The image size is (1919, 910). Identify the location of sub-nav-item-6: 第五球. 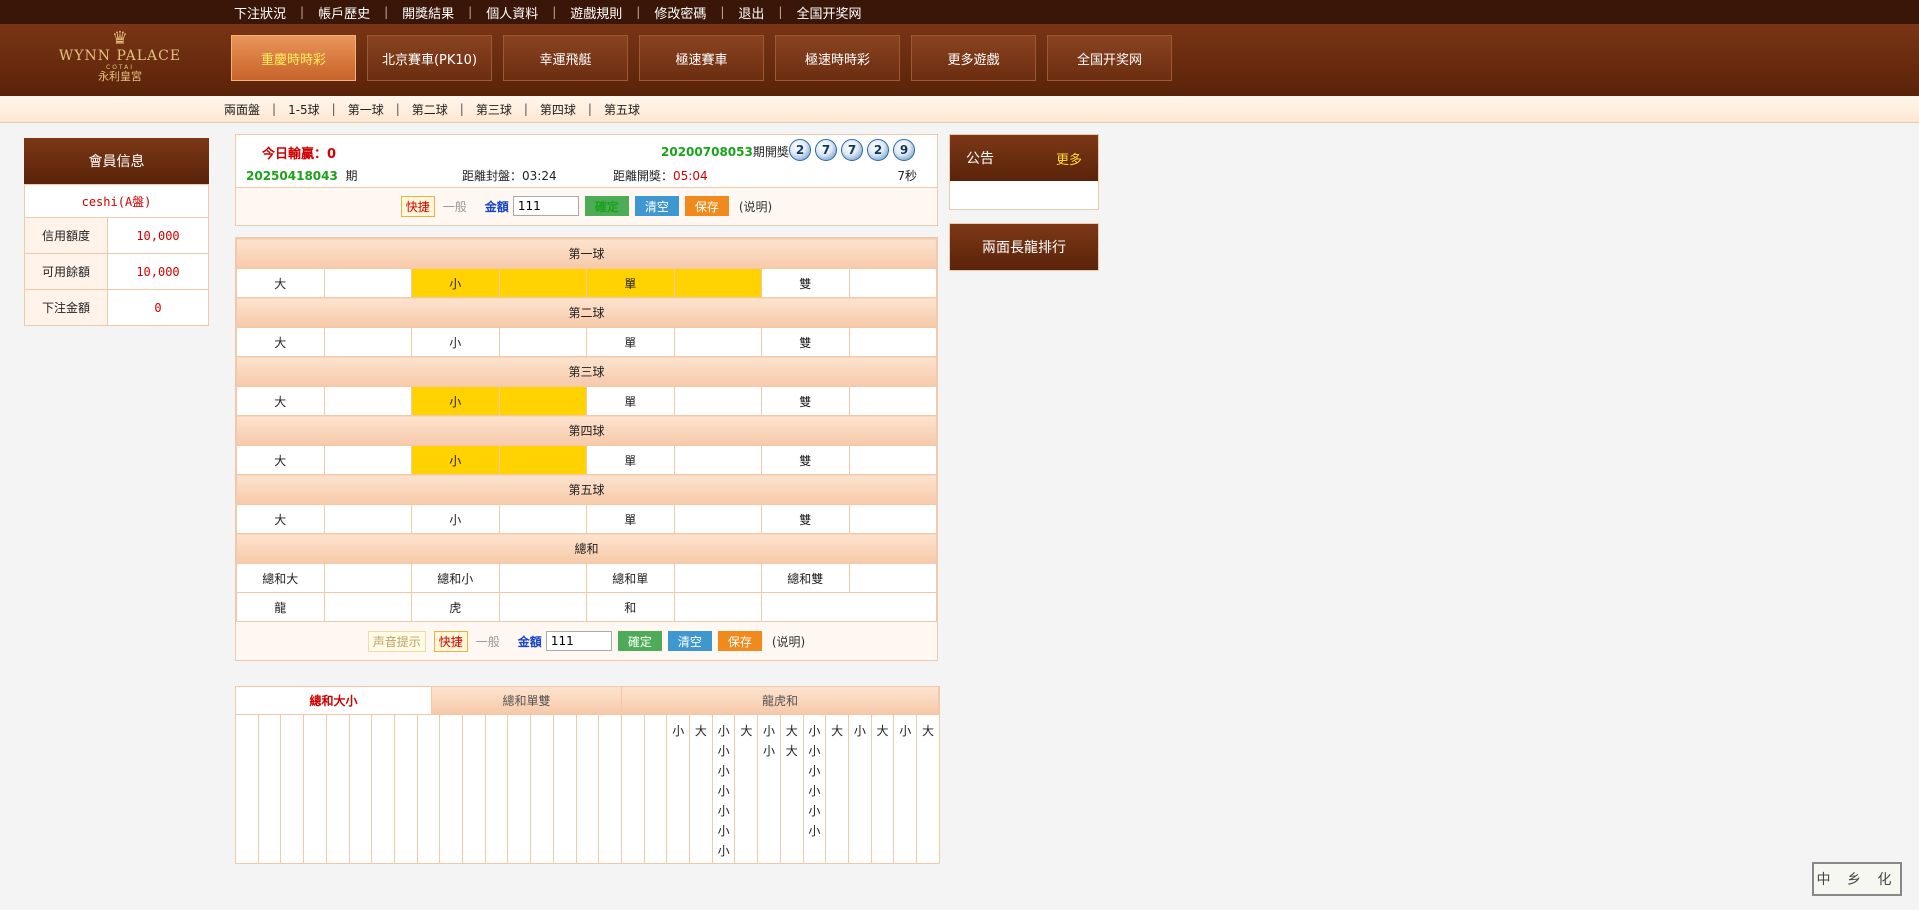
(622, 109).